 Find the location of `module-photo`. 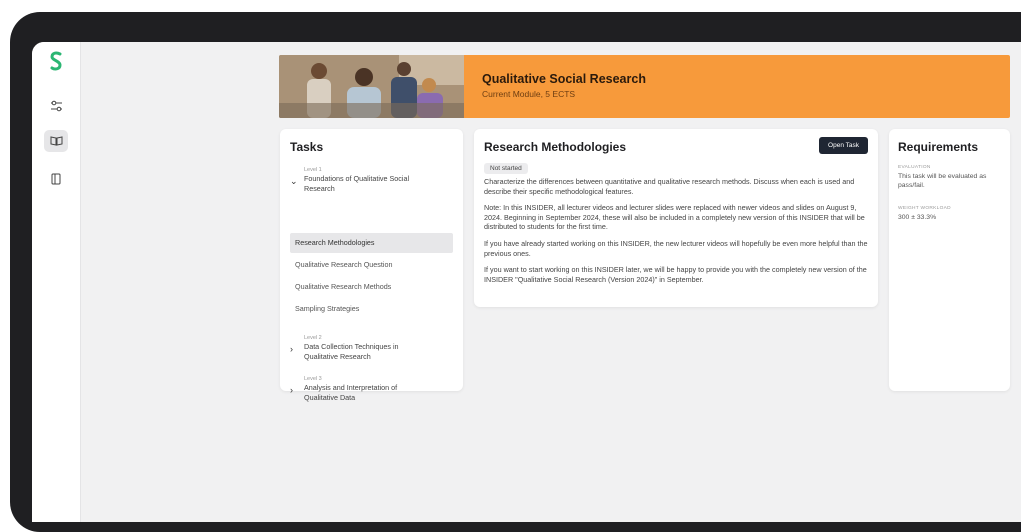

module-photo is located at coordinates (371, 86).